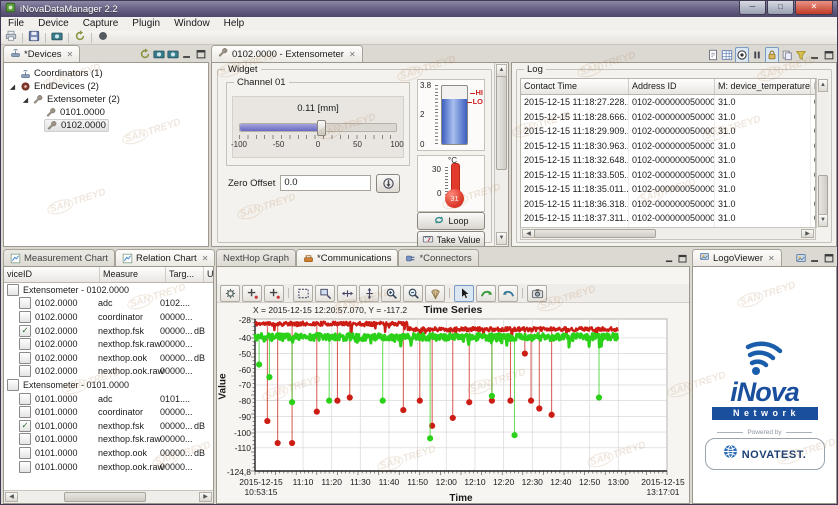 The height and width of the screenshot is (505, 838). What do you see at coordinates (192, 24) in the screenshot?
I see `menu-window: Window` at bounding box center [192, 24].